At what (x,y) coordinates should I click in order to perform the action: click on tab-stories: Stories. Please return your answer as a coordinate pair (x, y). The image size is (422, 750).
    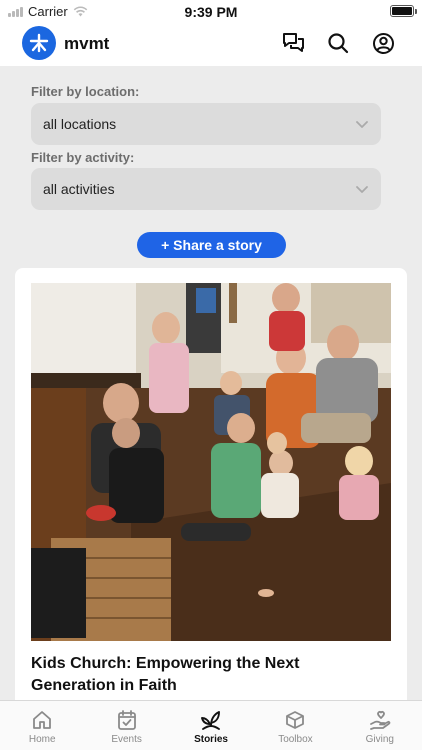
    Looking at the image, I should click on (211, 725).